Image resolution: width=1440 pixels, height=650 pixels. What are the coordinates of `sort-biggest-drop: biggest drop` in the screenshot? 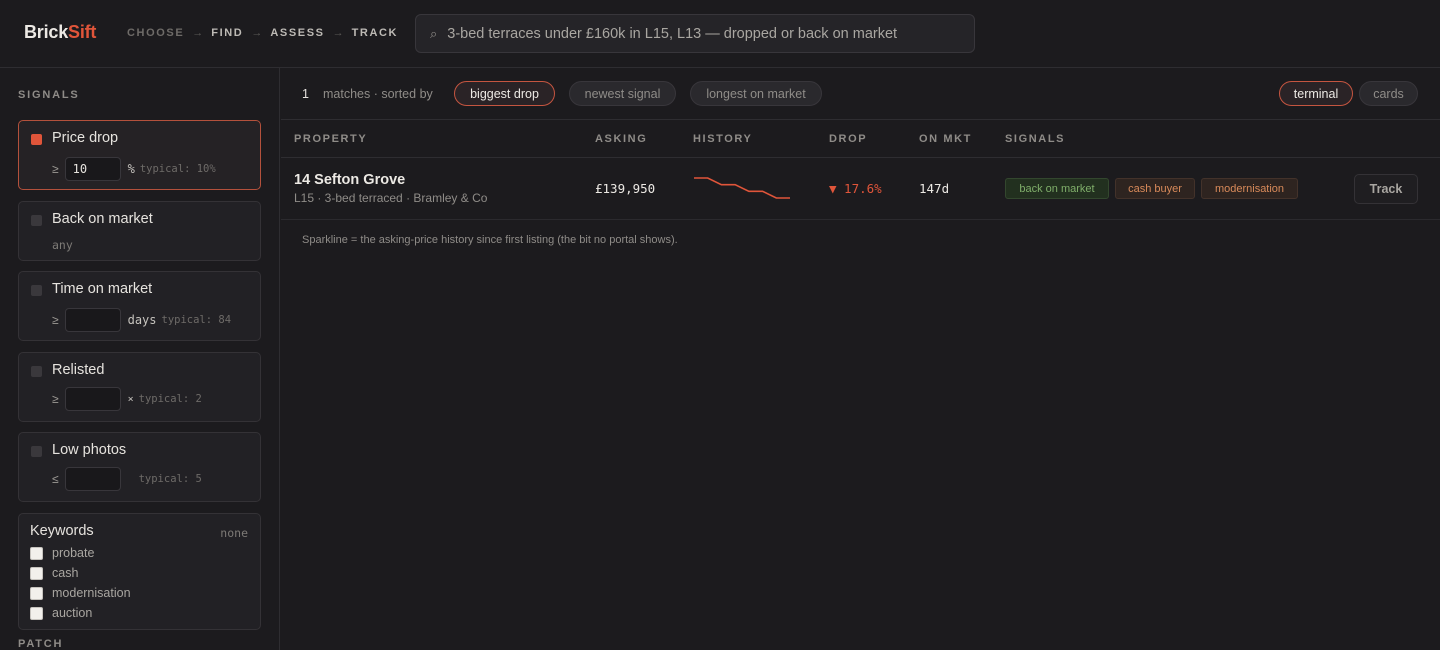 It's located at (504, 93).